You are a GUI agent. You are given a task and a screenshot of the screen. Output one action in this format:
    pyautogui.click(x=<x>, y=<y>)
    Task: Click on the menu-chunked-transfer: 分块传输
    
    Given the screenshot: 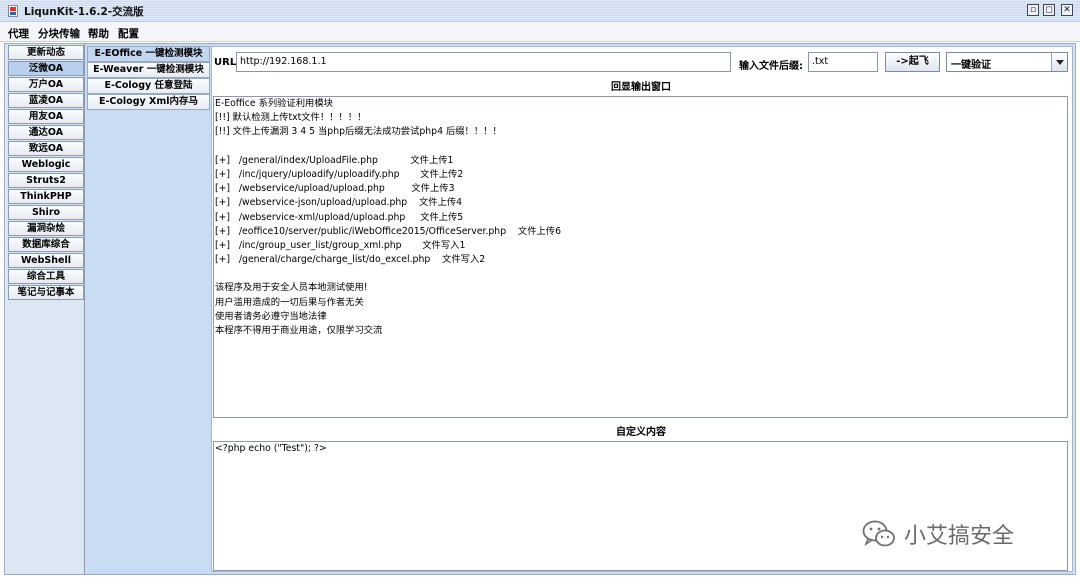 What is the action you would take?
    pyautogui.click(x=59, y=33)
    